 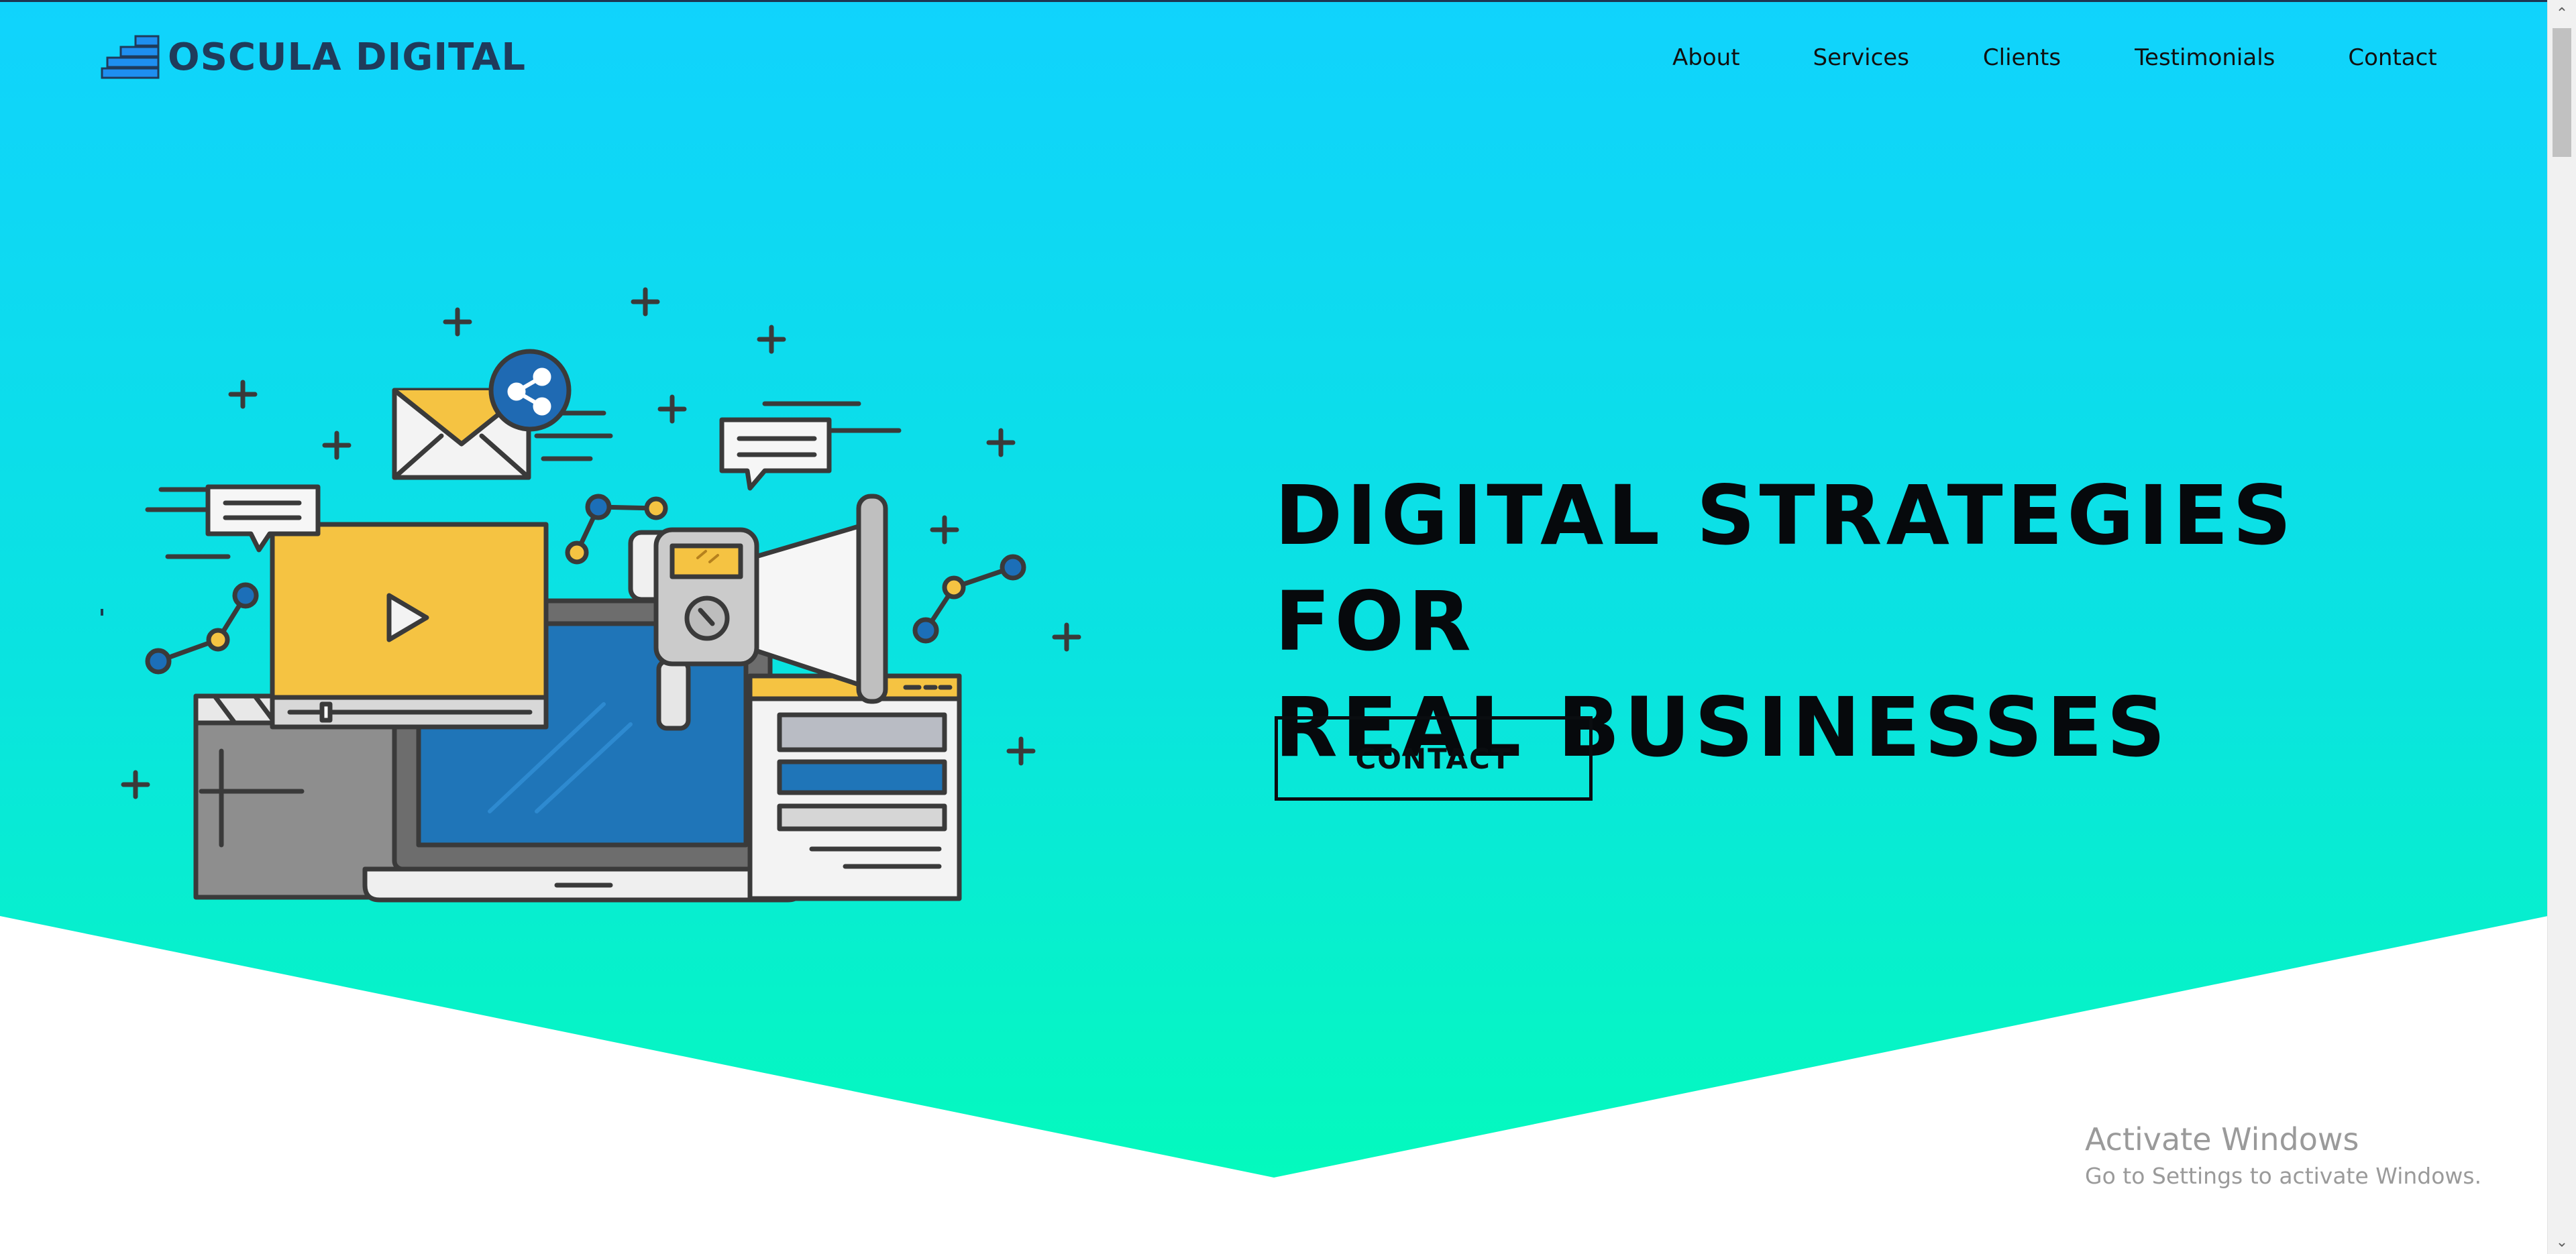 What do you see at coordinates (2562, 1242) in the screenshot?
I see `chevron-down-icon: ⌄` at bounding box center [2562, 1242].